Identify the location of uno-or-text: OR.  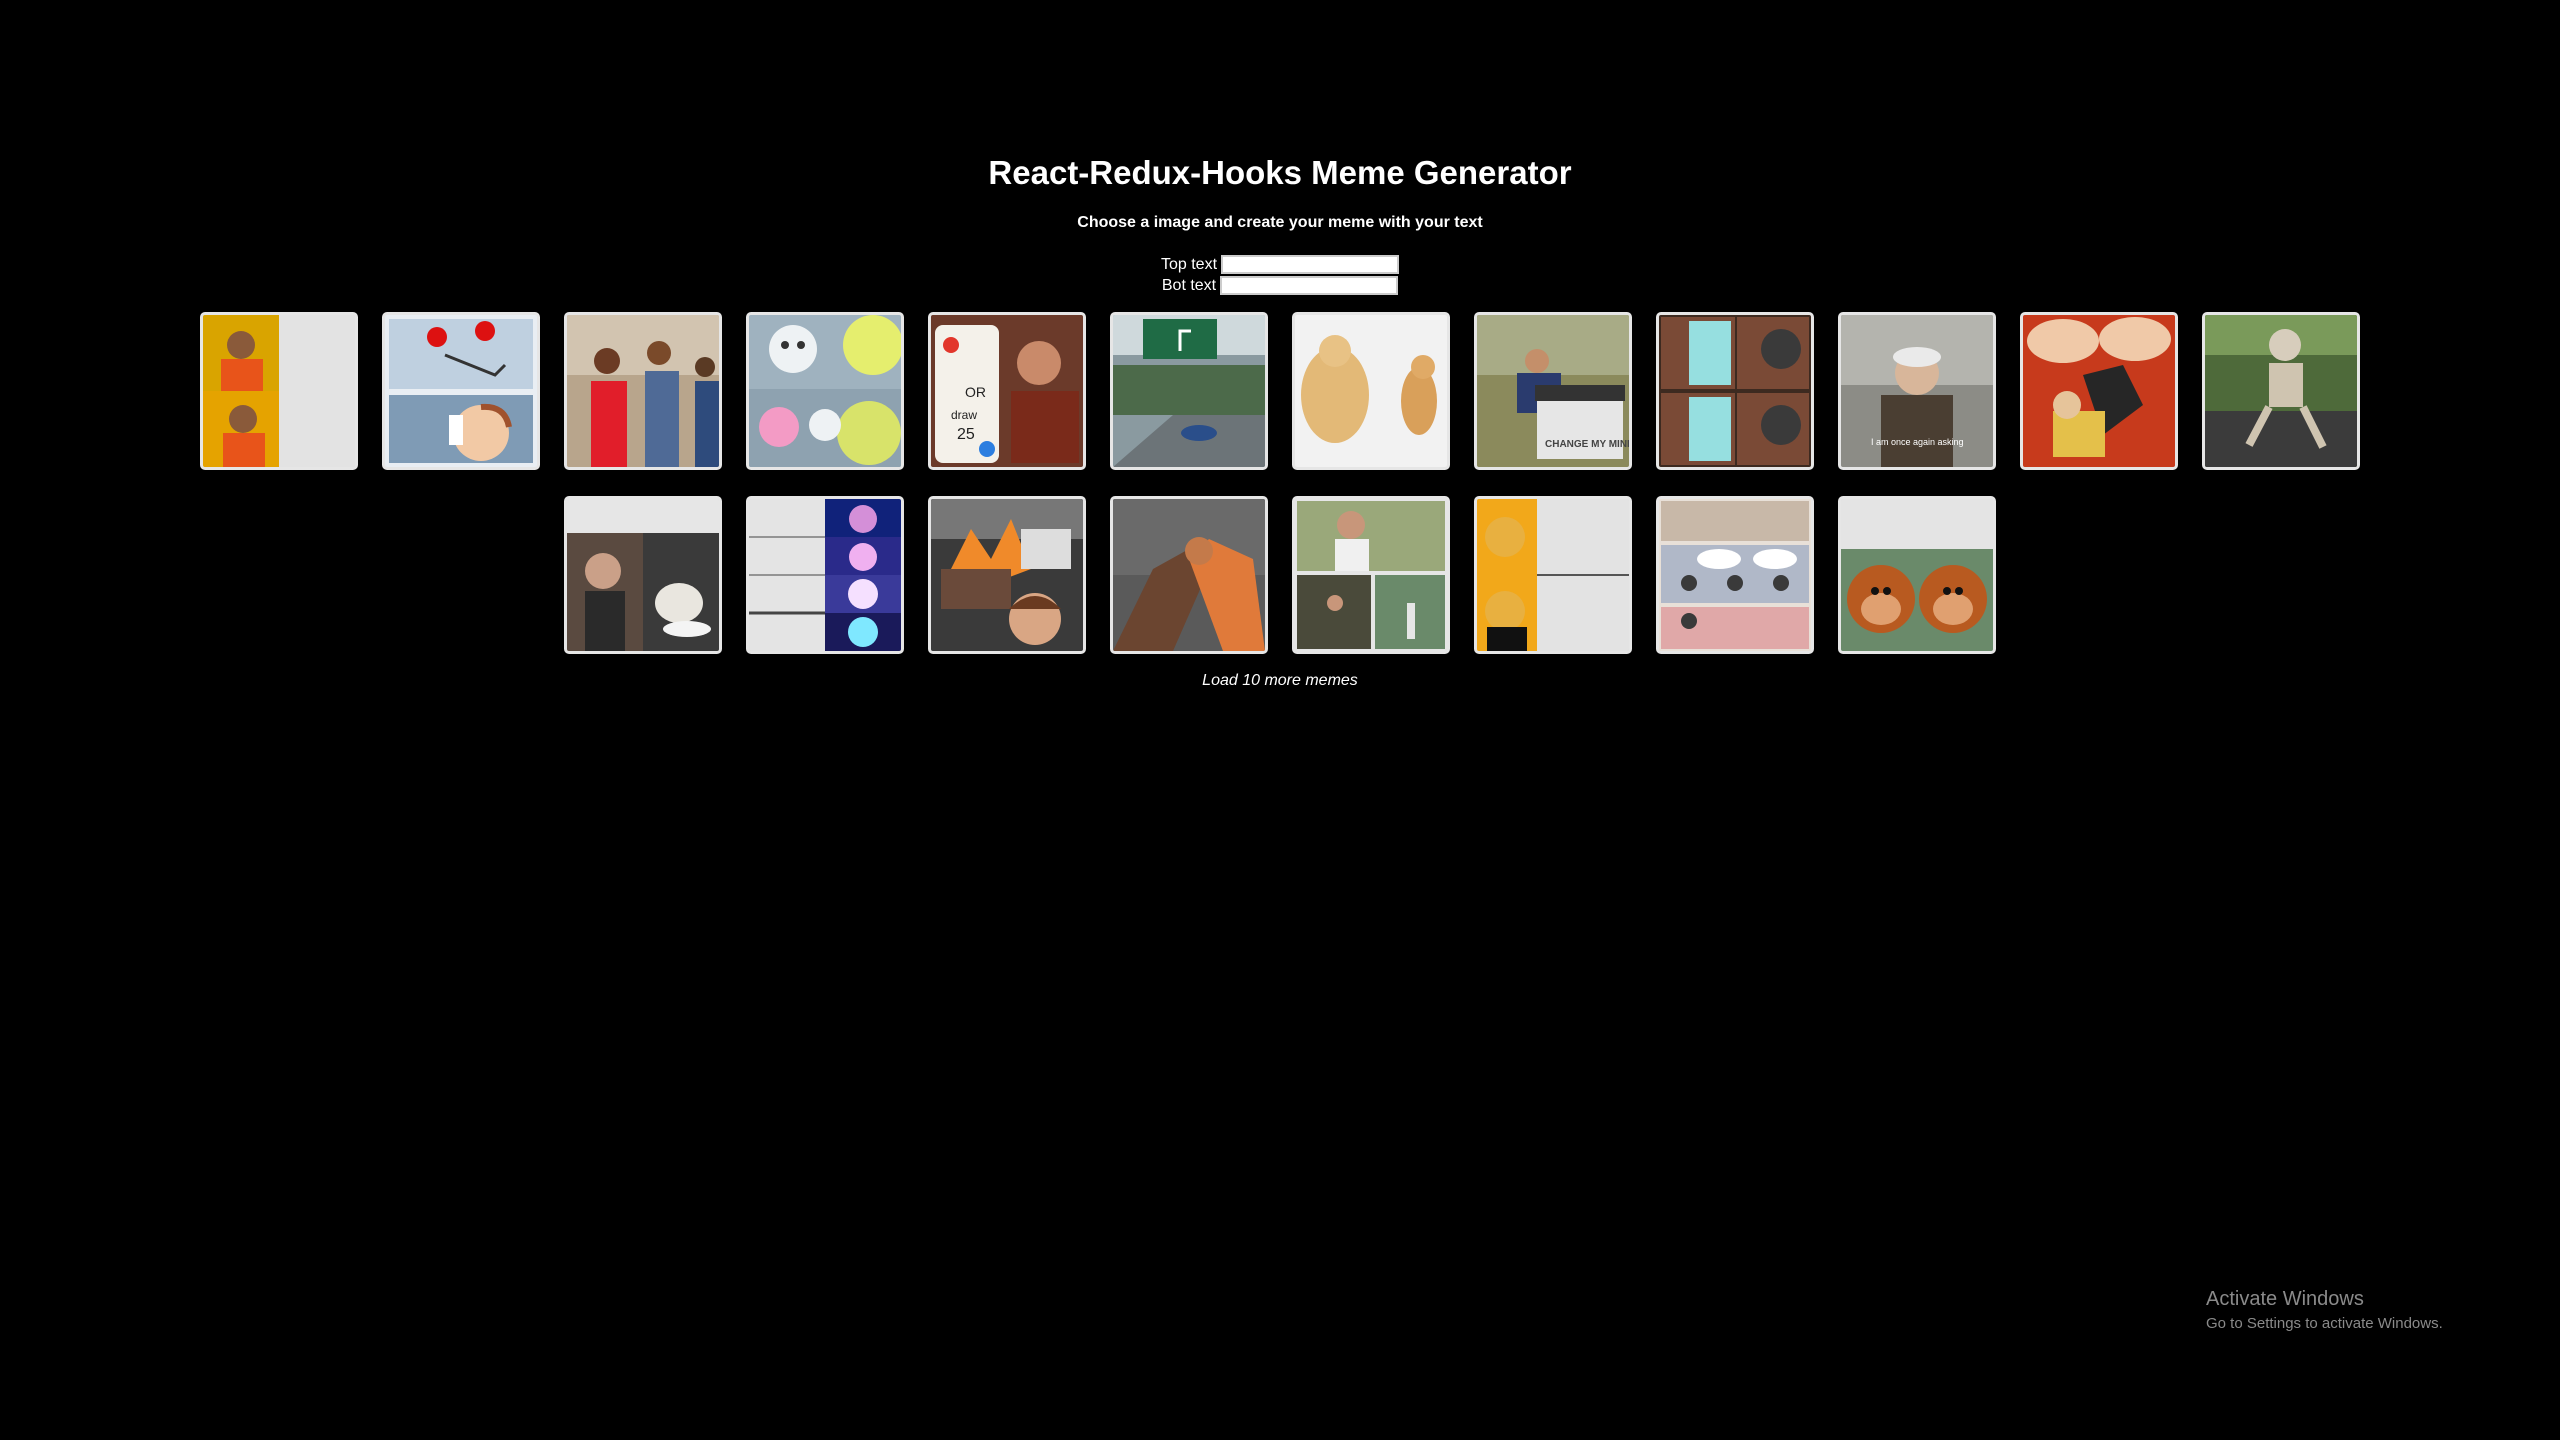
(975, 392).